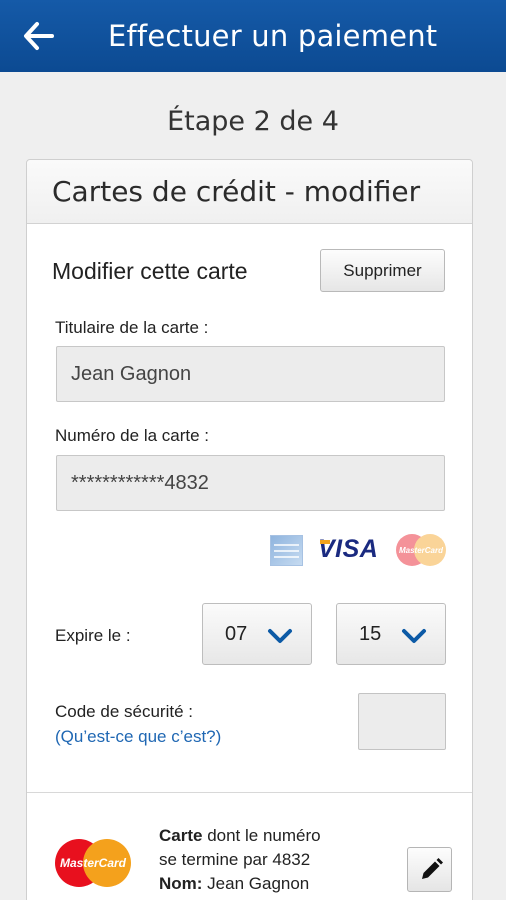 This screenshot has height=900, width=506. I want to click on divider, so click(249, 792).